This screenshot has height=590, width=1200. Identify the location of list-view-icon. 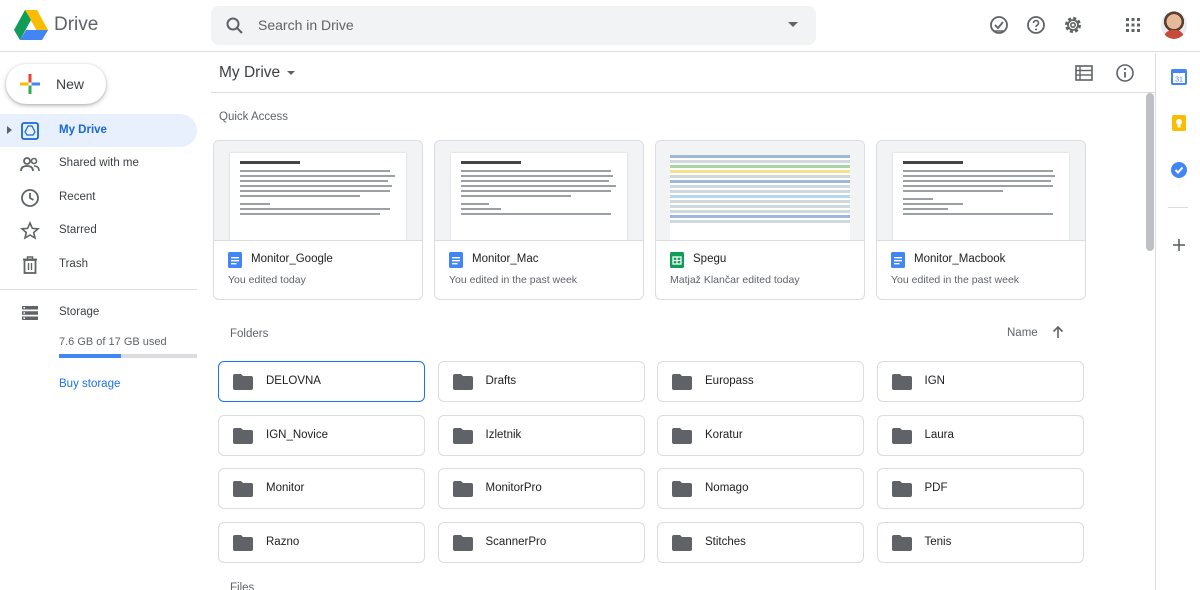
(1084, 73).